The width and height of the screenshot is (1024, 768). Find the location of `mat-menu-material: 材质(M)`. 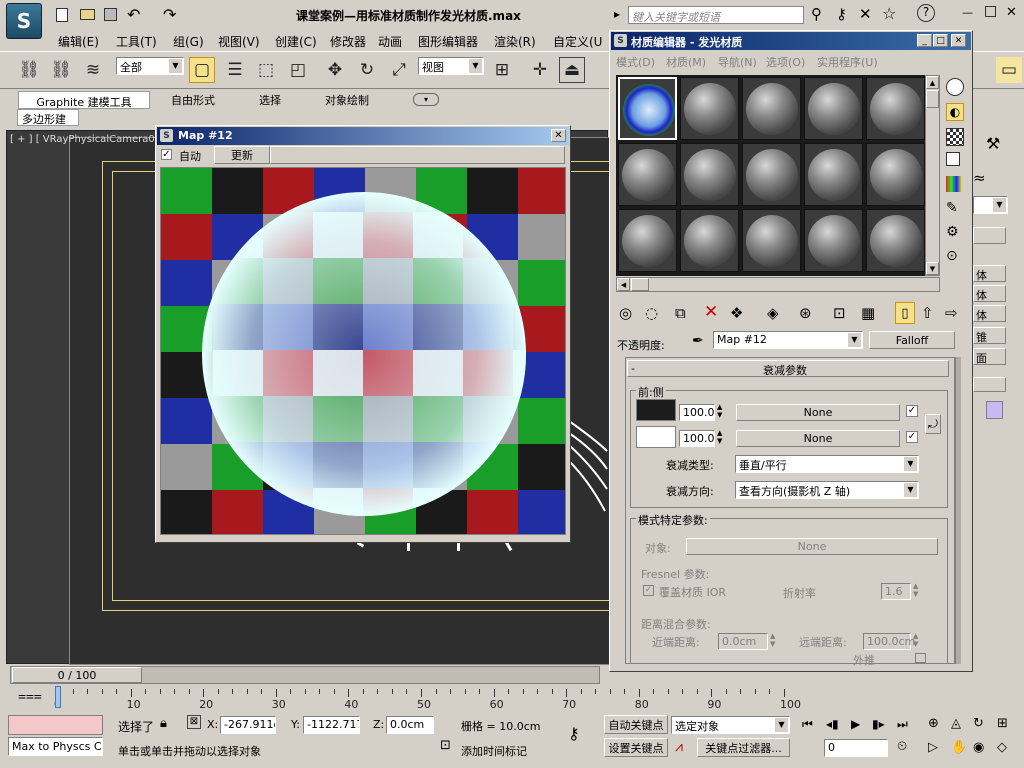

mat-menu-material: 材质(M) is located at coordinates (686, 62).